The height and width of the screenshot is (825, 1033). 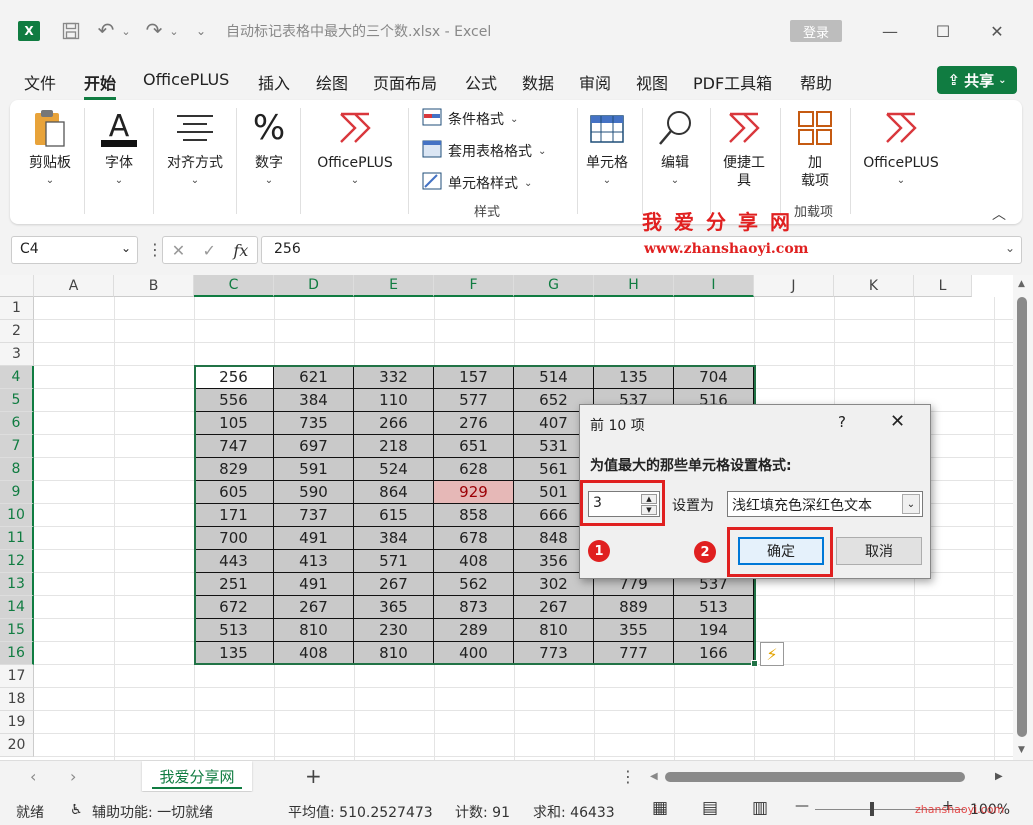 What do you see at coordinates (394, 561) in the screenshot?
I see `table-cell: 571` at bounding box center [394, 561].